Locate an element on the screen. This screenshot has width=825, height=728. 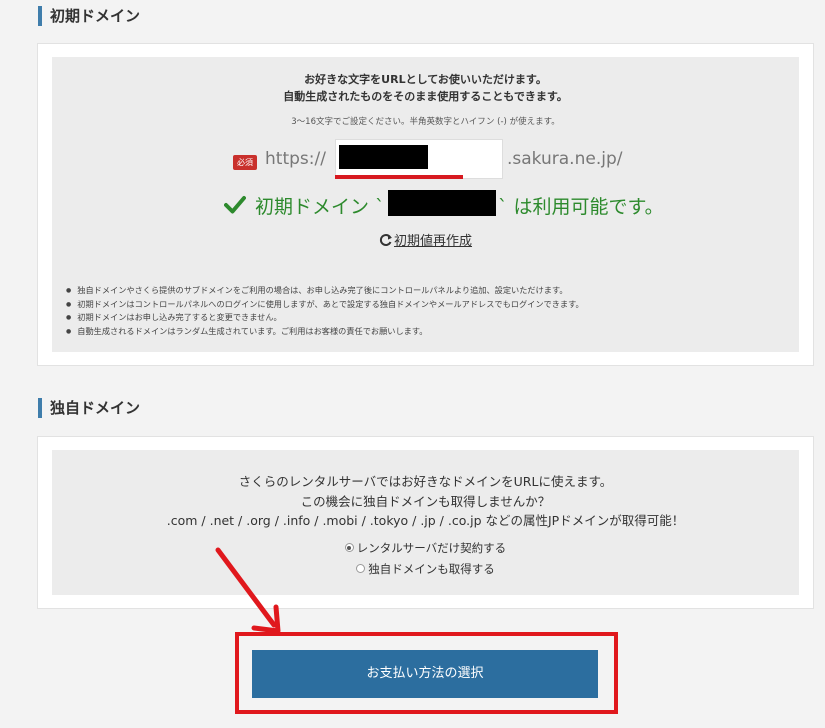
custom-domain-line-2: この機会に独自ドメインも取得しませんか？ is located at coordinates (425, 501).